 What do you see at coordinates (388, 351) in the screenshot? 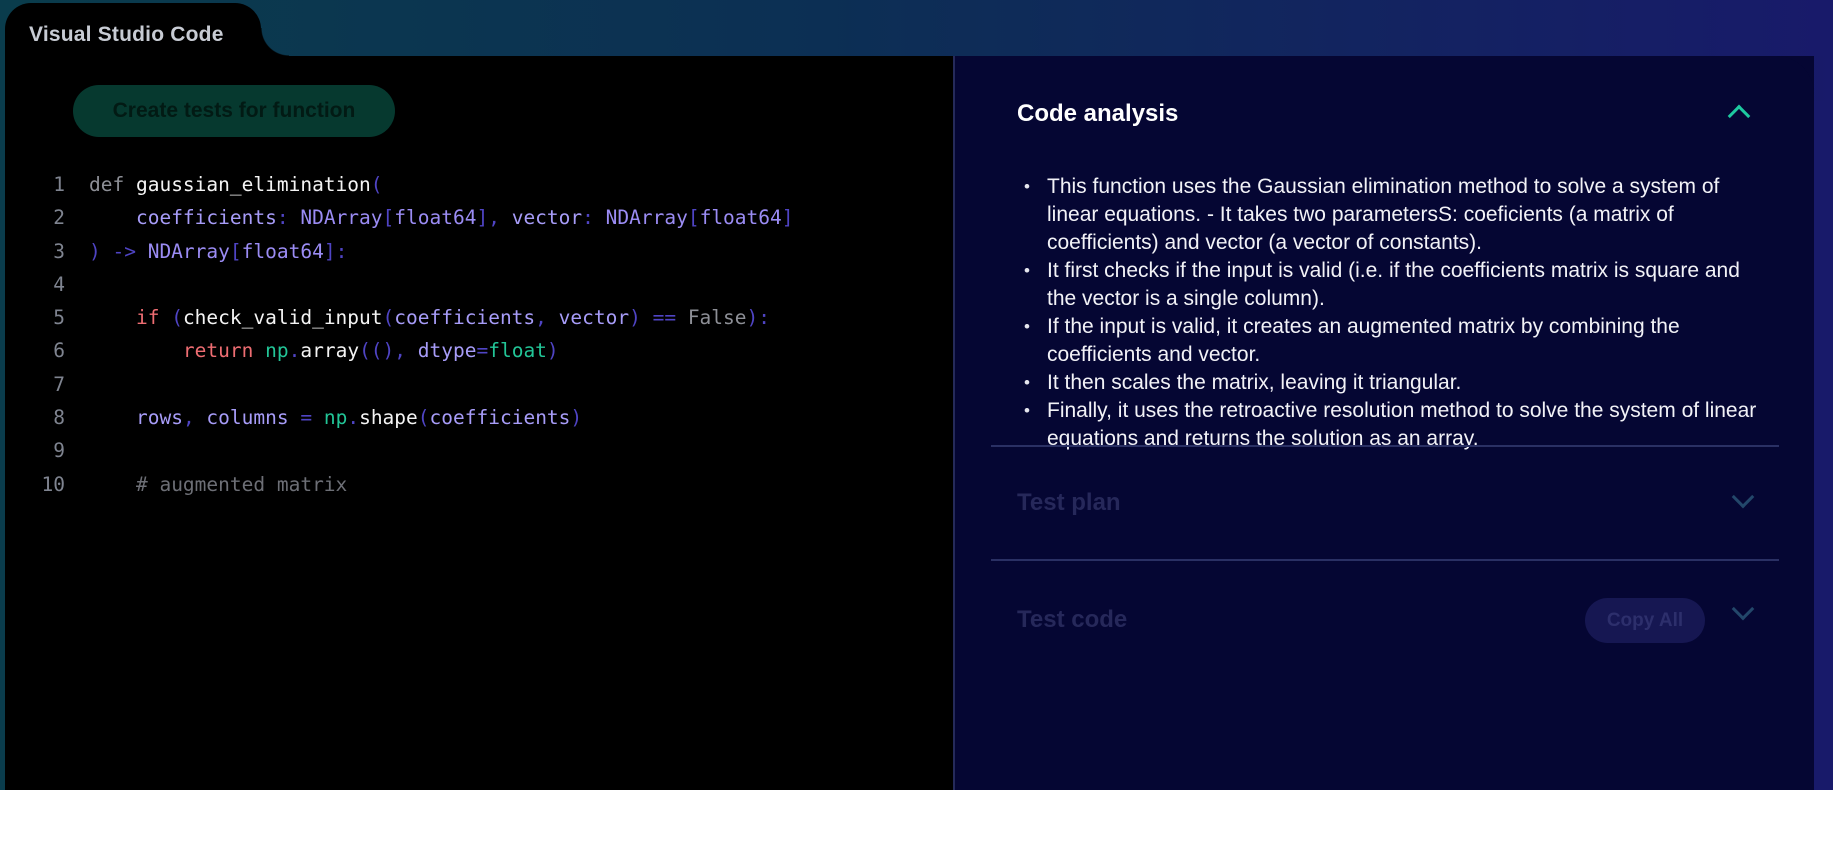
I see `code-token: ((),` at bounding box center [388, 351].